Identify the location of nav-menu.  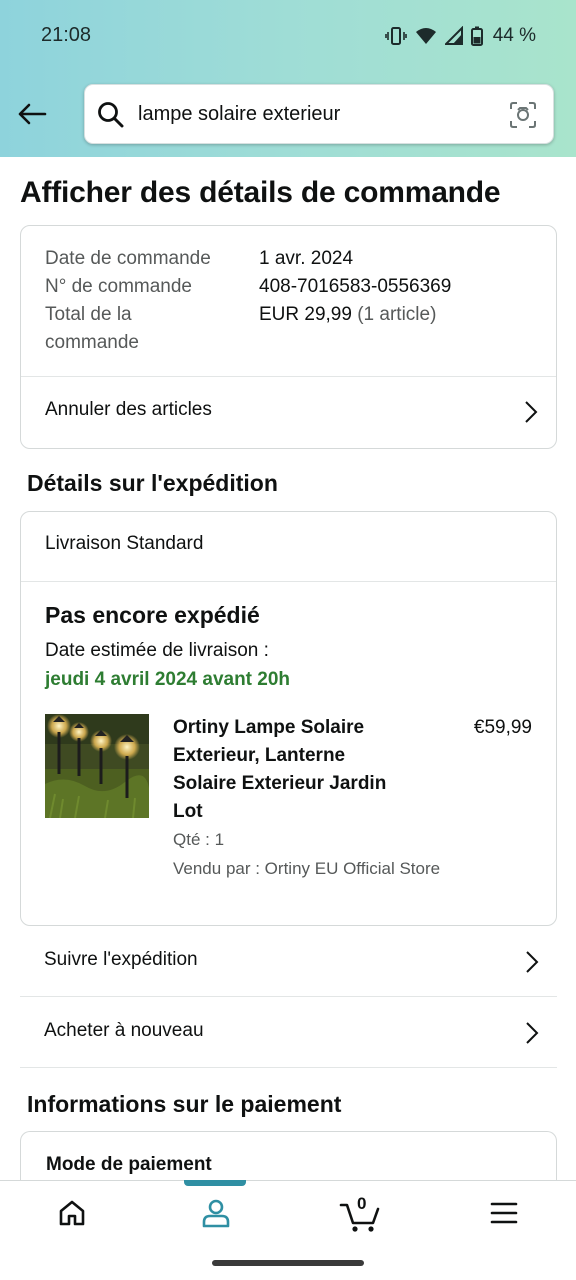
(504, 1215).